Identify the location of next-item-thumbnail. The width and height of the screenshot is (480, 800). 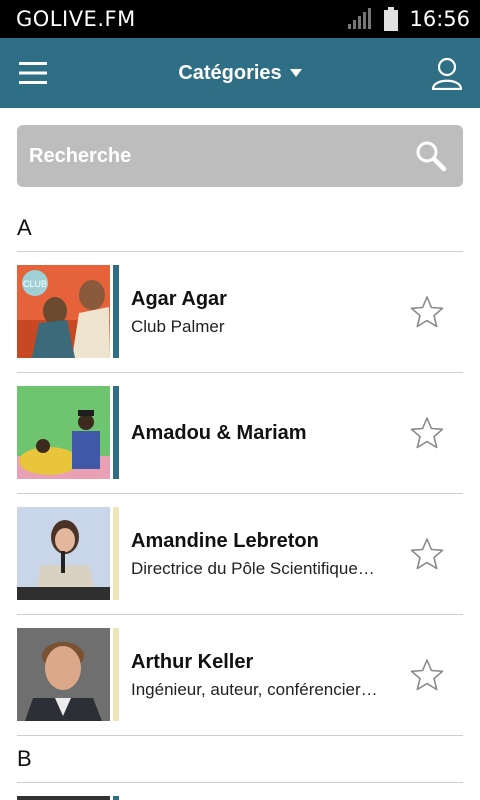
(63, 798).